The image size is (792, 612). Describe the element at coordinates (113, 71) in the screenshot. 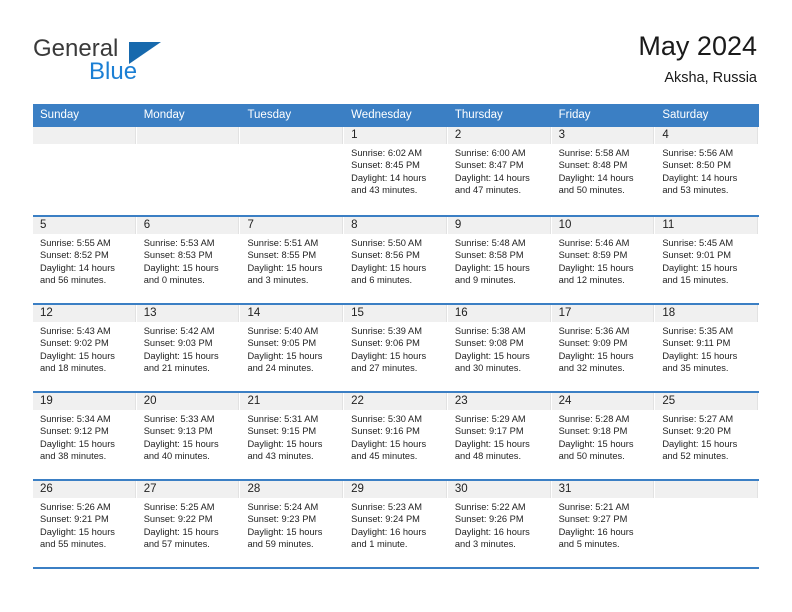

I see `brand-name-blue: Blue` at that location.